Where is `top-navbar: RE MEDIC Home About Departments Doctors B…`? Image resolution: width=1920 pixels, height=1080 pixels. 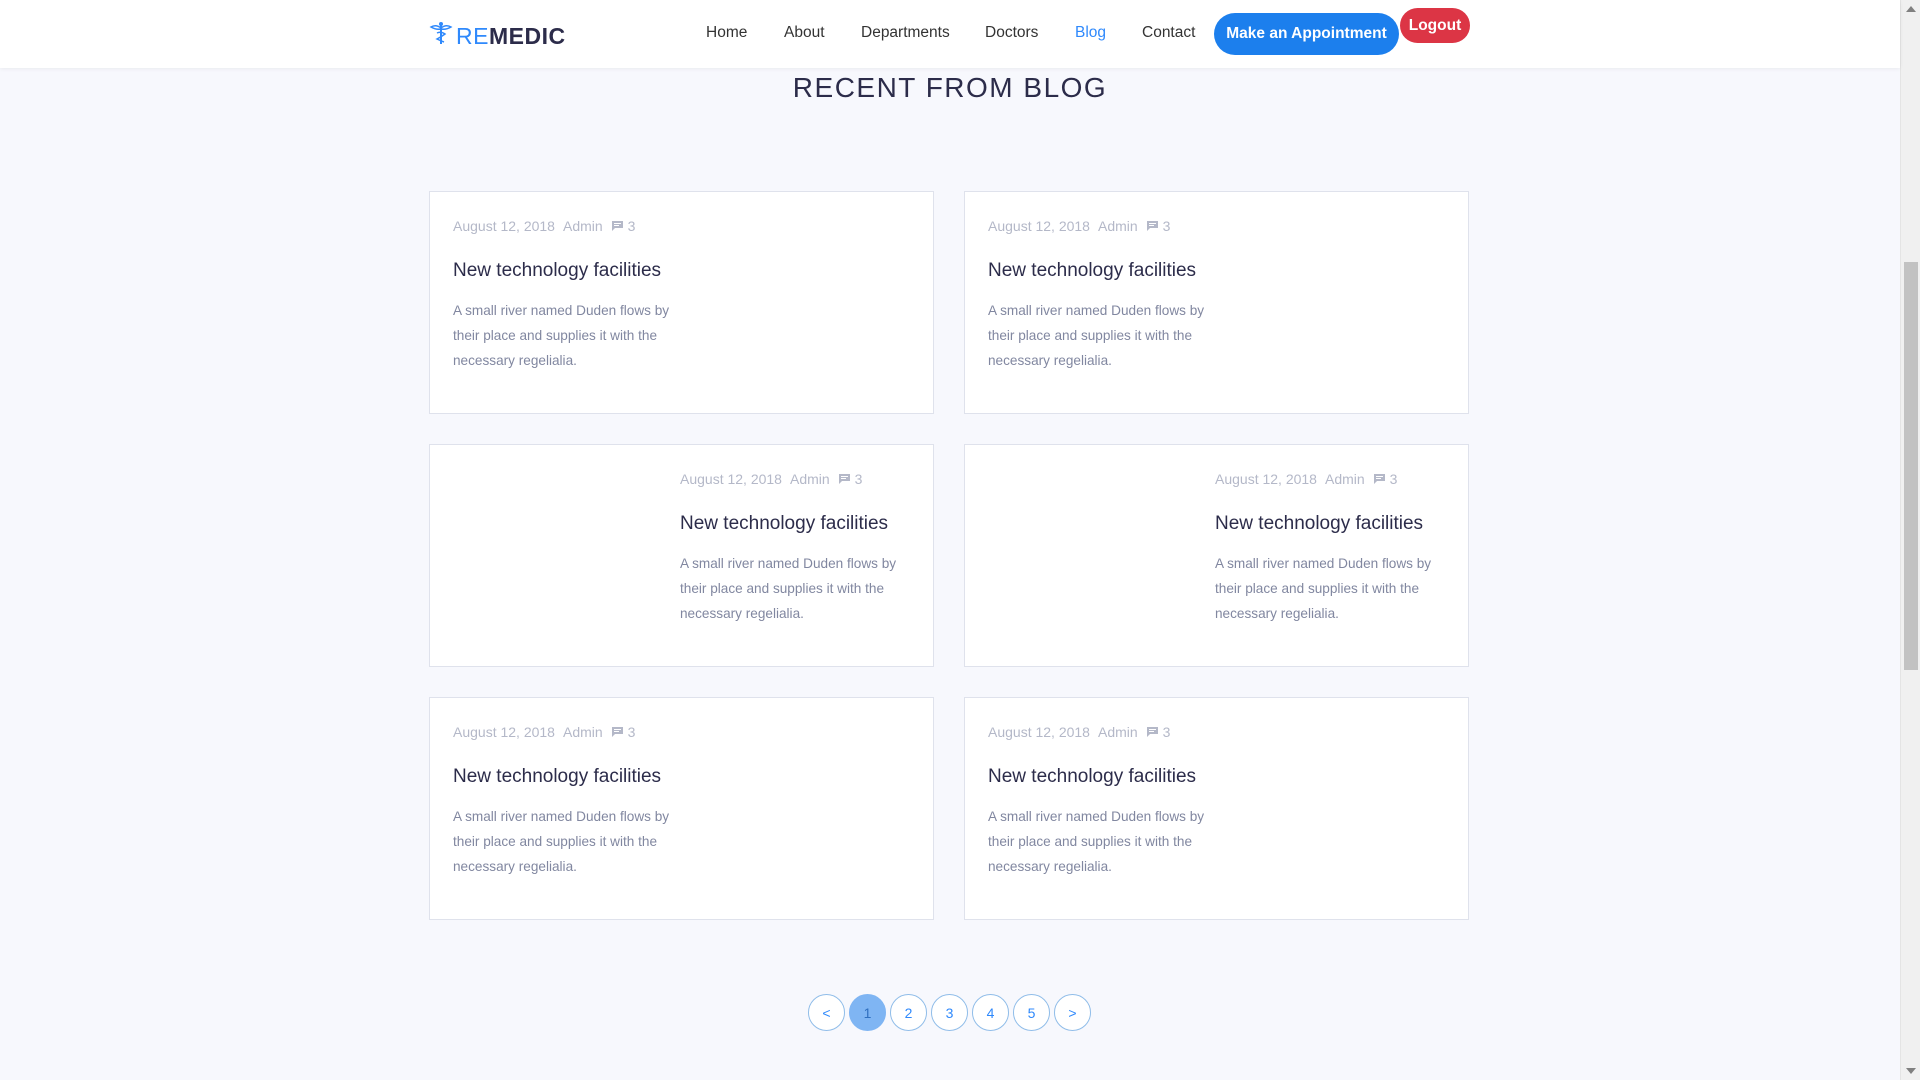 top-navbar: RE MEDIC Home About Departments Doctors B… is located at coordinates (950, 34).